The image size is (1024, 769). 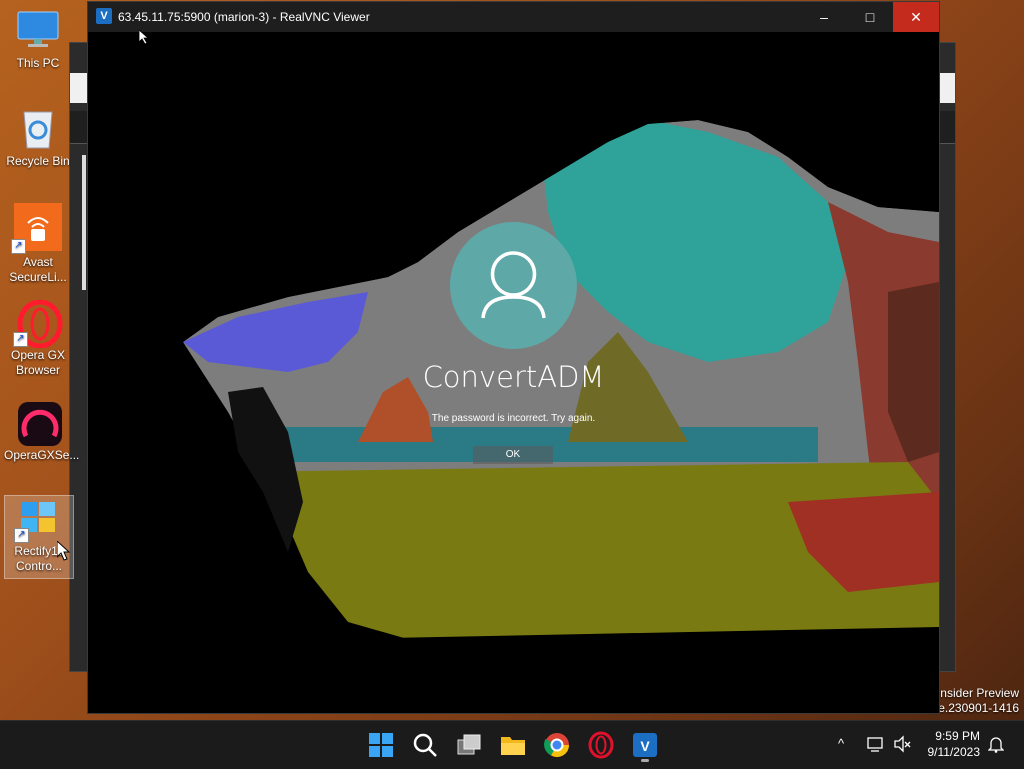 I want to click on desktop-icon-opera-gx: ↗ Opera GX Browser, so click(x=38, y=340).